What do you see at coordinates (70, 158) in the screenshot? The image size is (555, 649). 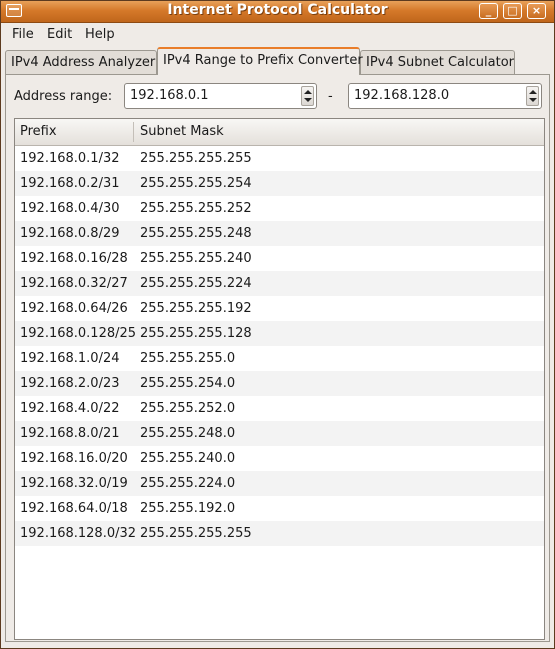 I see `prefix-cell: 192.168.0.1/32` at bounding box center [70, 158].